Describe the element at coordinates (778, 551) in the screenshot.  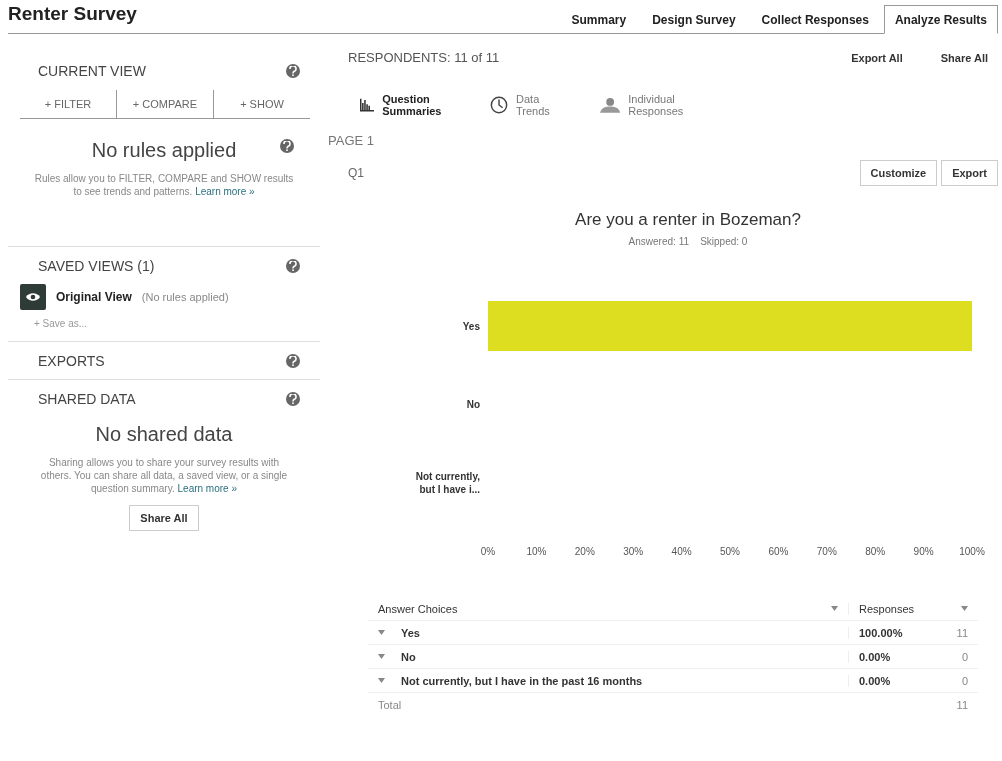
I see `tick-label: 60%` at that location.